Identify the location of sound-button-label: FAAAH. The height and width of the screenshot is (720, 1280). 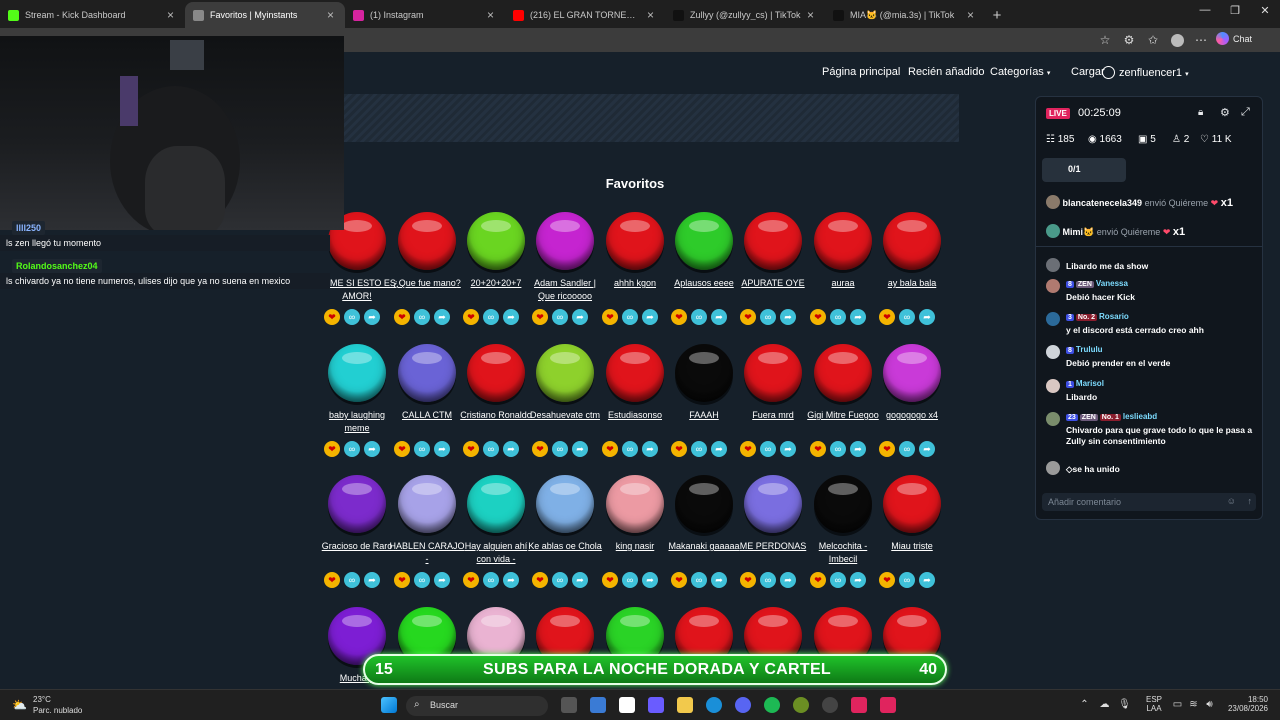
(704, 423).